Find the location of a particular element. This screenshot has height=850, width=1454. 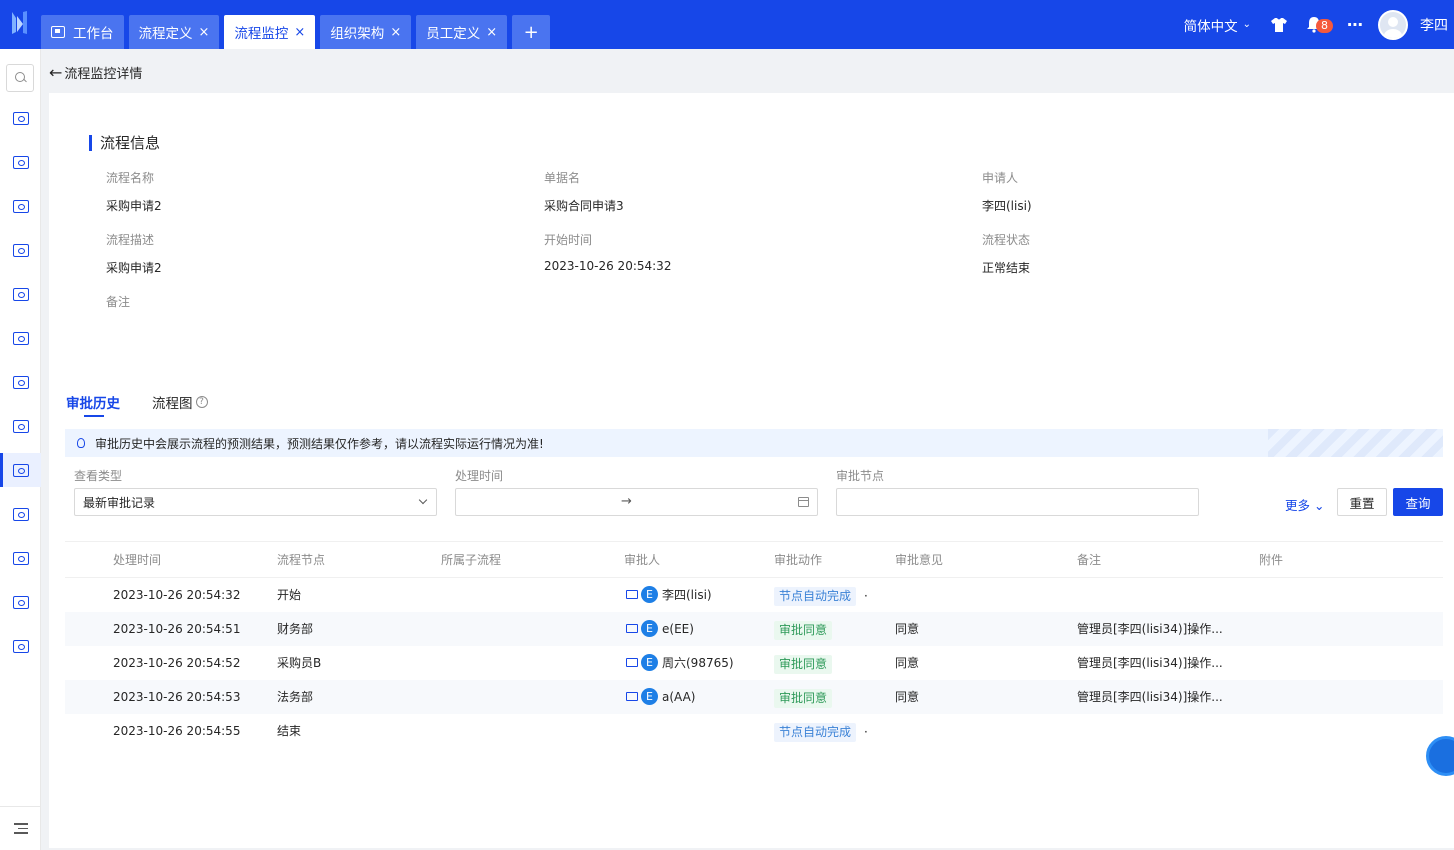

cell-node: 财务部 is located at coordinates (359, 628).